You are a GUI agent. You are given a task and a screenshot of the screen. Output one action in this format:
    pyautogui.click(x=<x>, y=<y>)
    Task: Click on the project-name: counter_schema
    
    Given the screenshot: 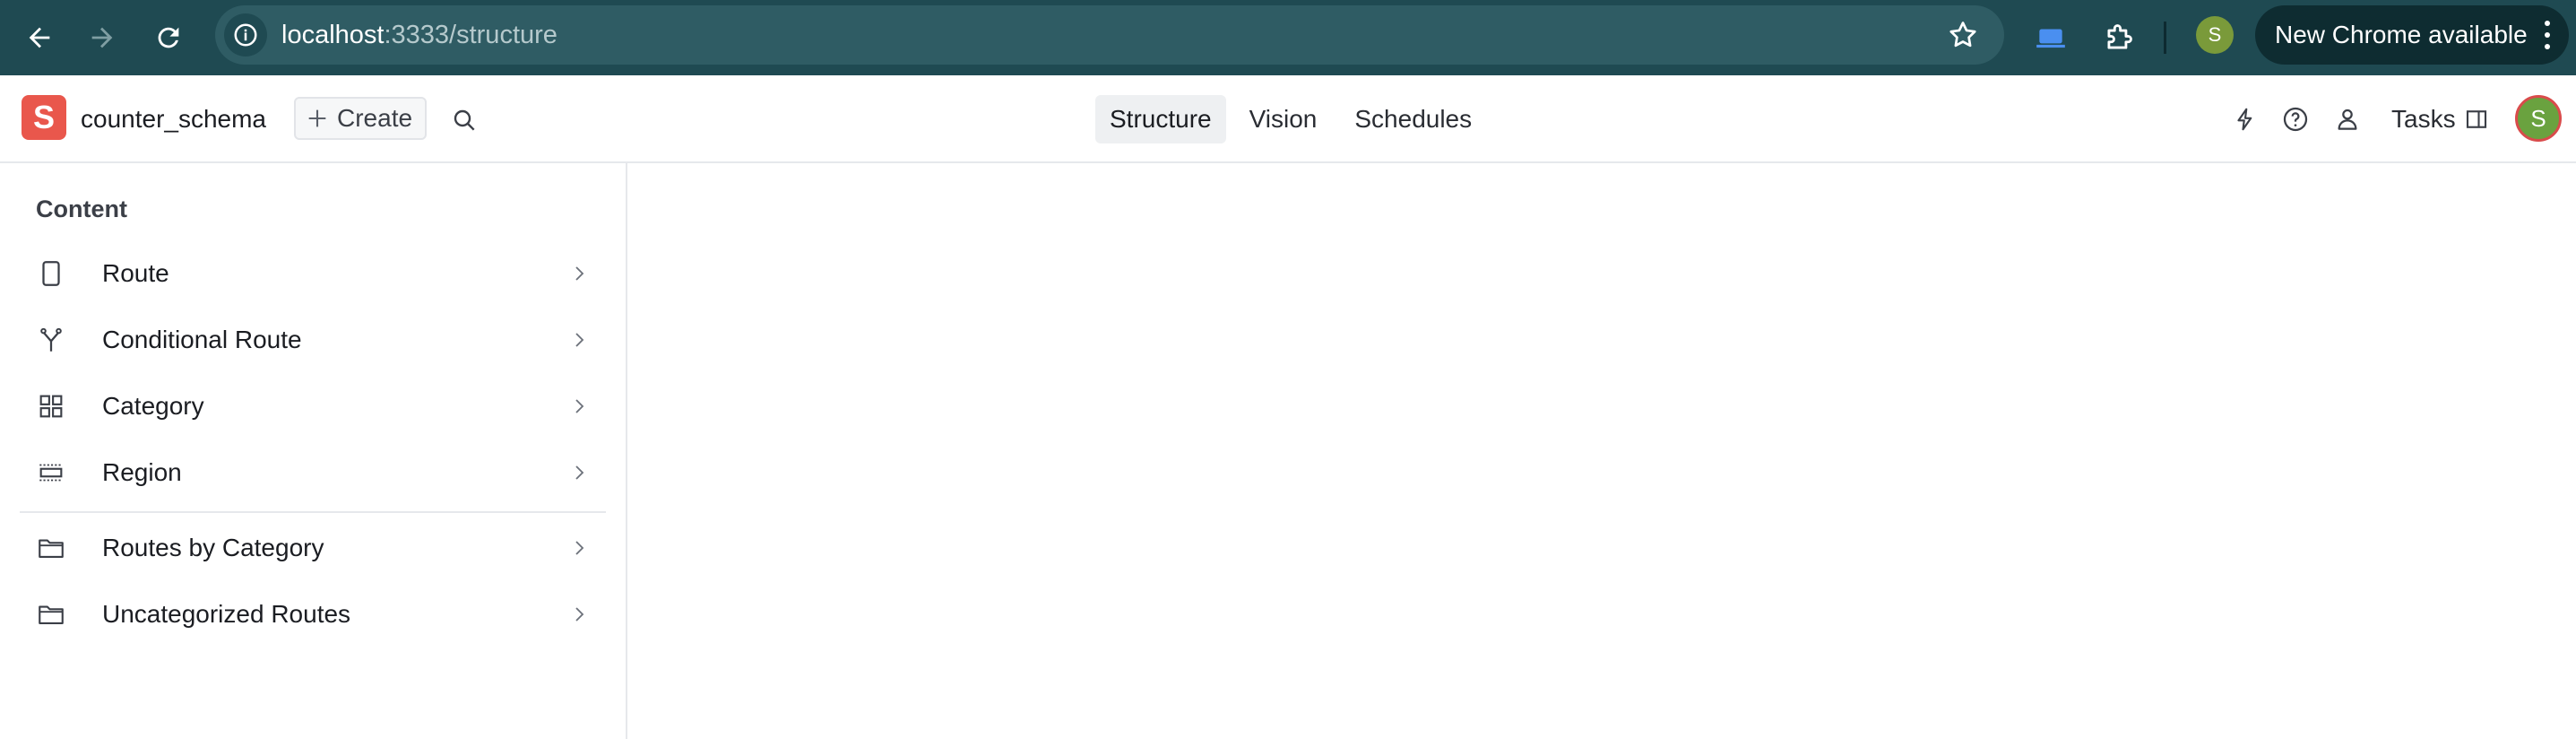 What is the action you would take?
    pyautogui.click(x=173, y=119)
    